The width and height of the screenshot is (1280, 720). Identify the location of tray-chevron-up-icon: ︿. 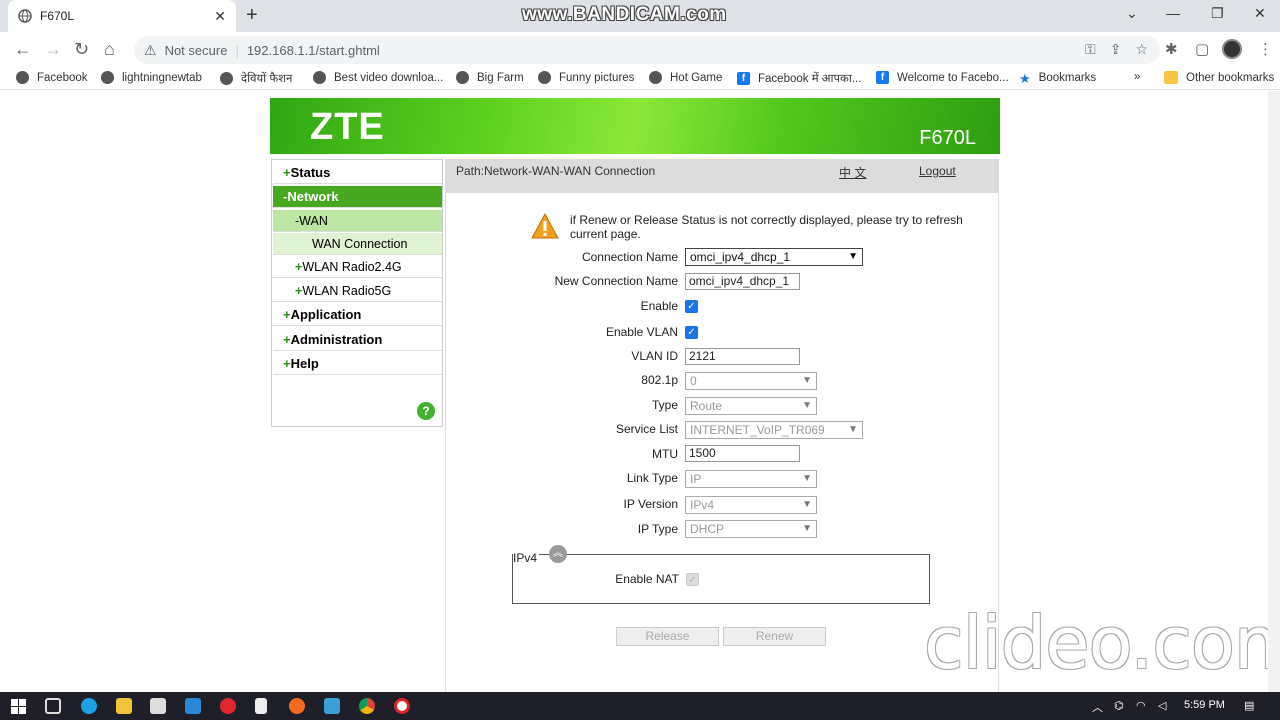
(1097, 707).